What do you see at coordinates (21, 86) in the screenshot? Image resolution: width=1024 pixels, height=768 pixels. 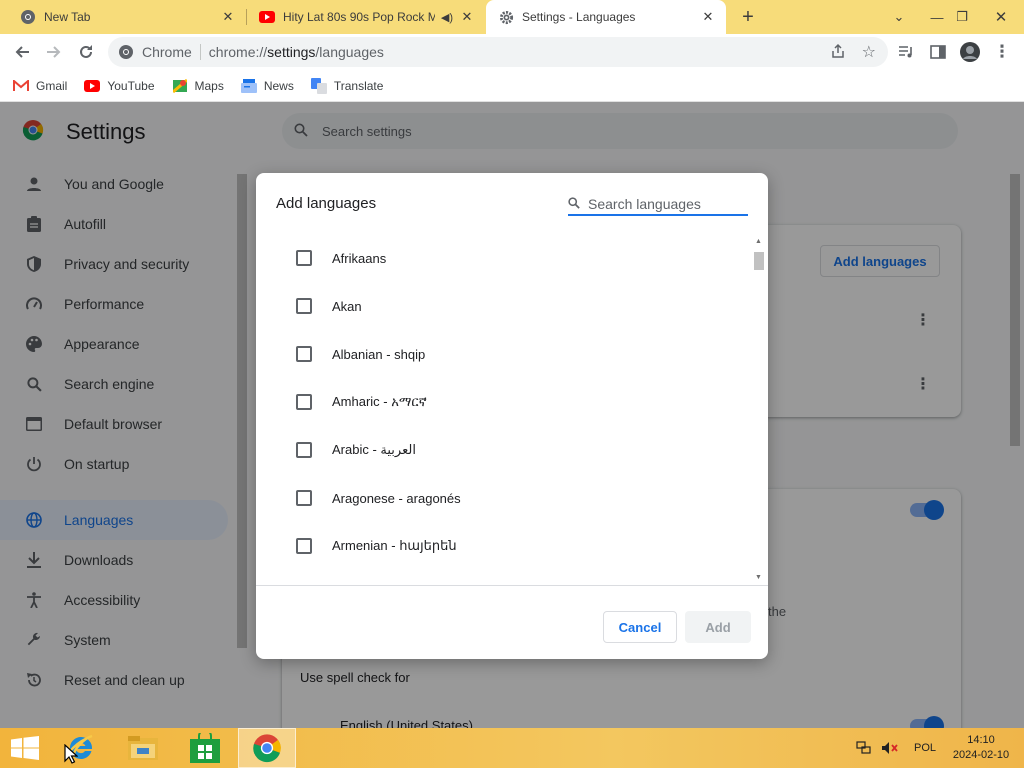 I see `gmail-icon` at bounding box center [21, 86].